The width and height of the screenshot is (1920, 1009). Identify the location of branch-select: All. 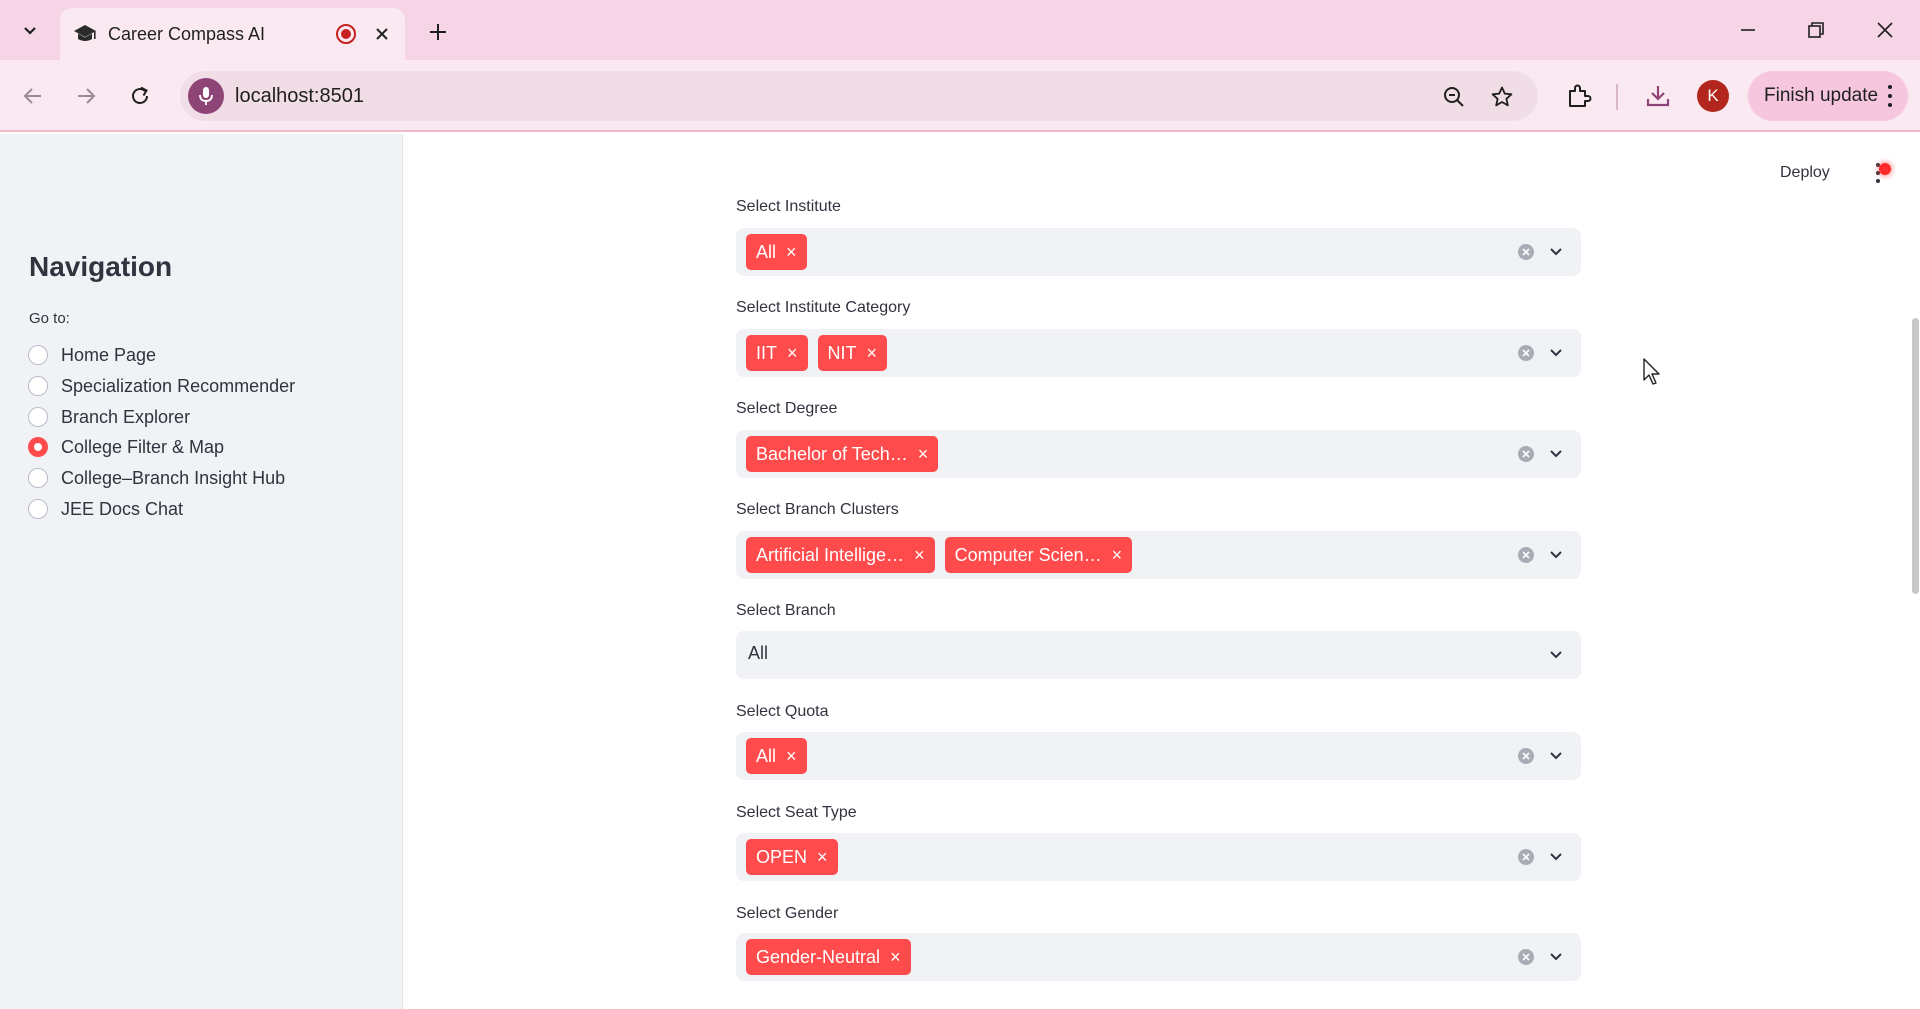
(1158, 655).